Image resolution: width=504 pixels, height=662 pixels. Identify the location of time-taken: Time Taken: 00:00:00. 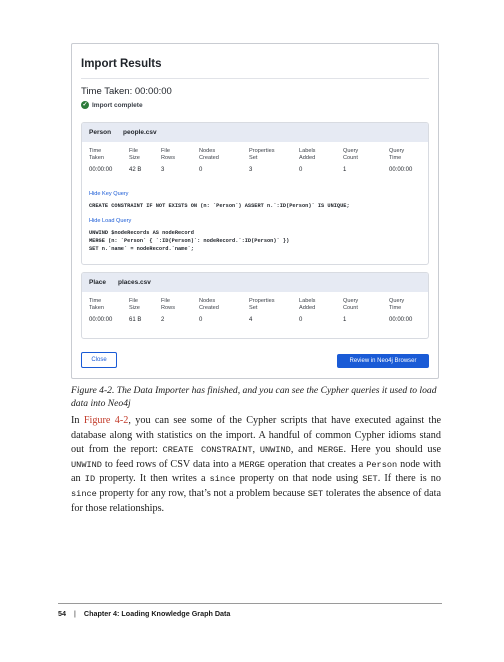
(126, 91).